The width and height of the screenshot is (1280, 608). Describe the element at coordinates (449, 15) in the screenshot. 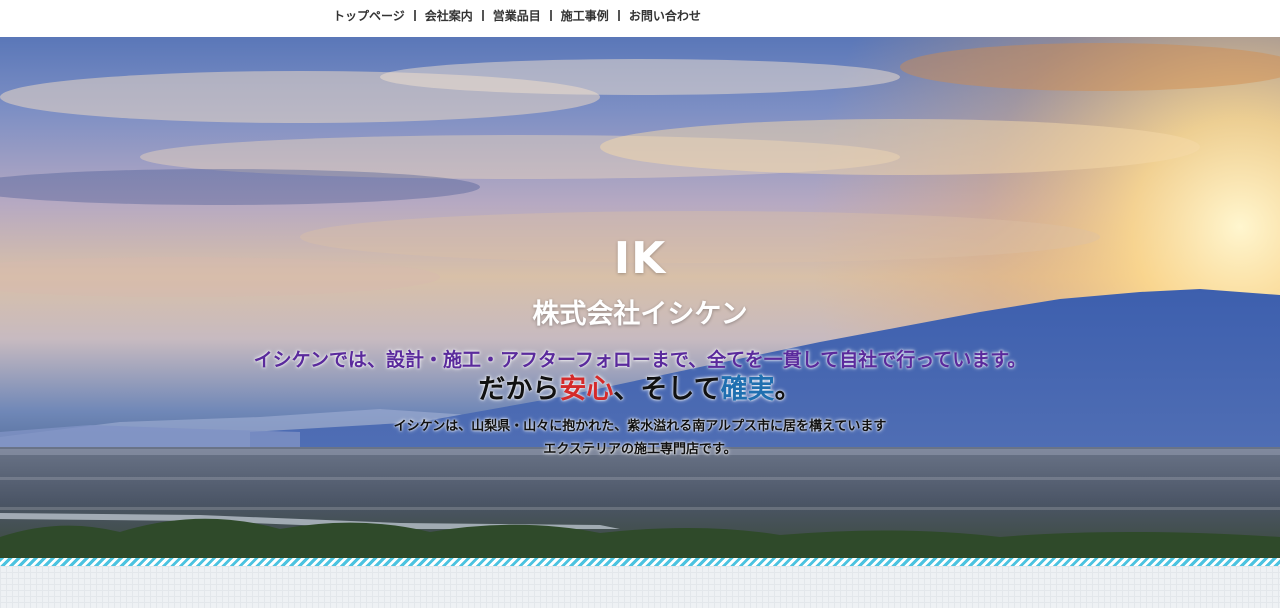

I see `nav-item-company: 会社案内` at that location.